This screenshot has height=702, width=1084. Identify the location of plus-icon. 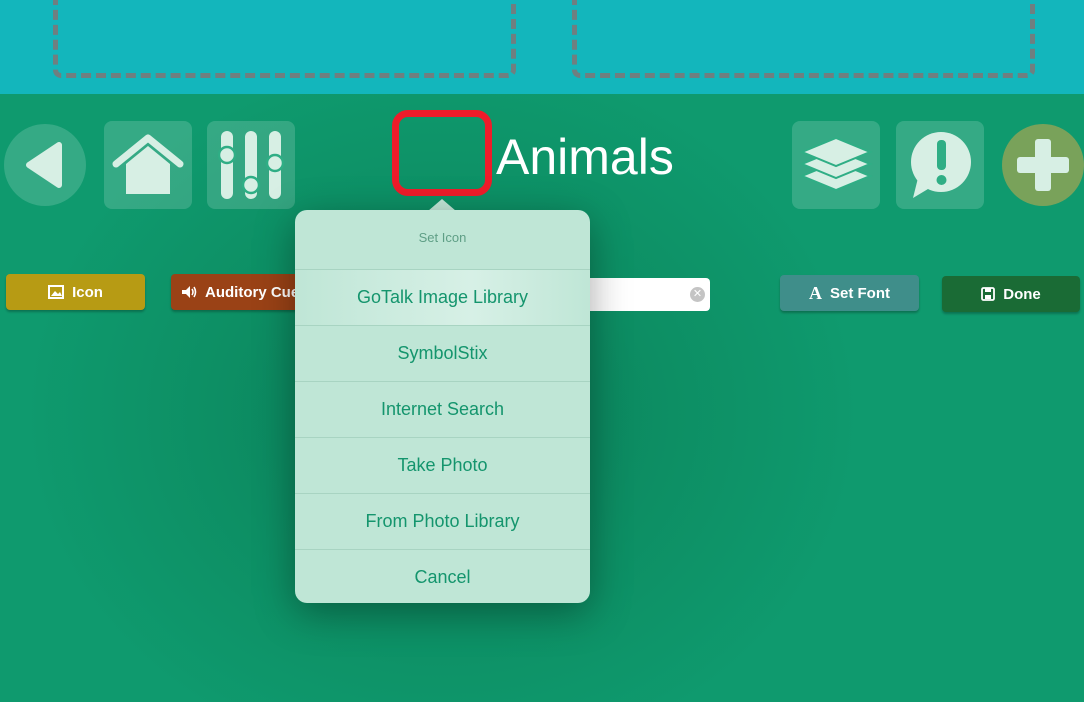
(1043, 165).